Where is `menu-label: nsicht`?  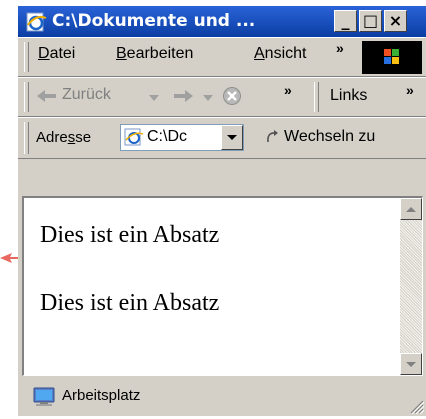 menu-label: nsicht is located at coordinates (285, 53).